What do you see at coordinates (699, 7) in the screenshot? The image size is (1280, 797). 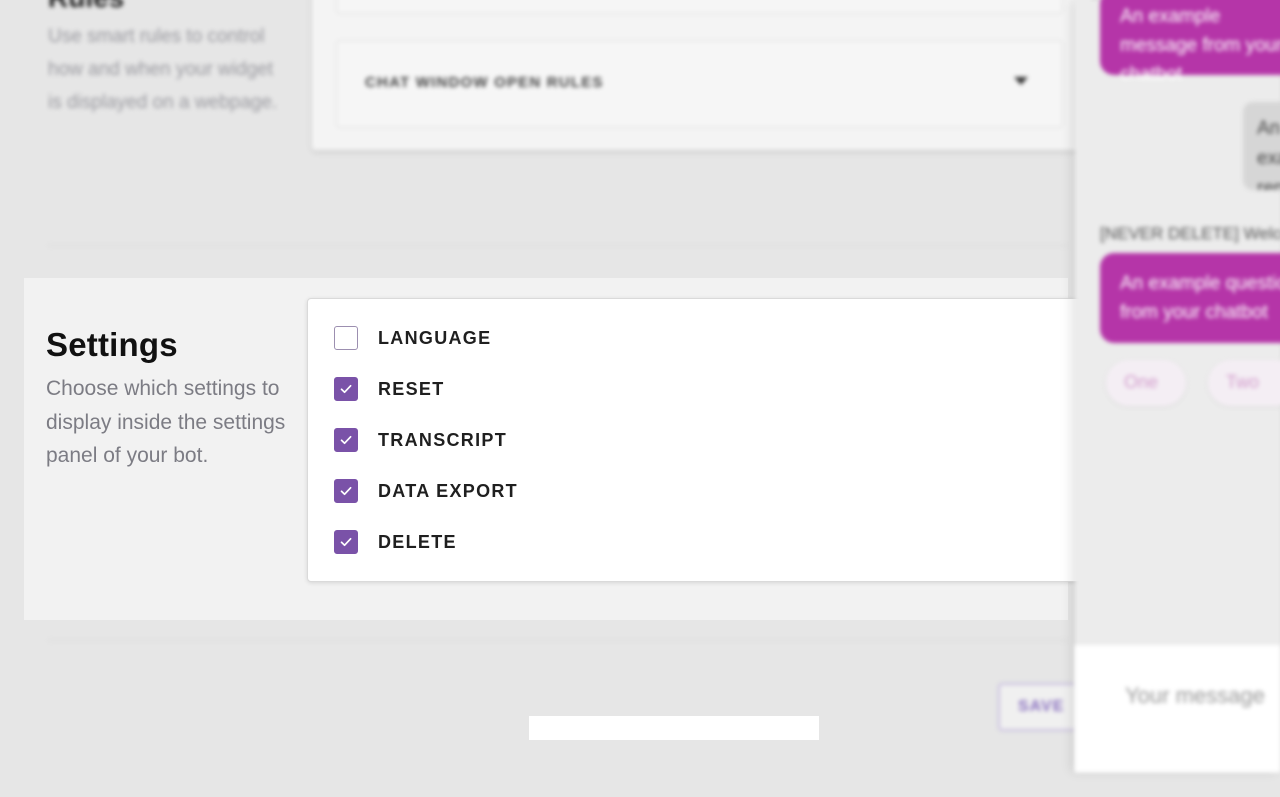 I see `rules-previous-dropdown` at bounding box center [699, 7].